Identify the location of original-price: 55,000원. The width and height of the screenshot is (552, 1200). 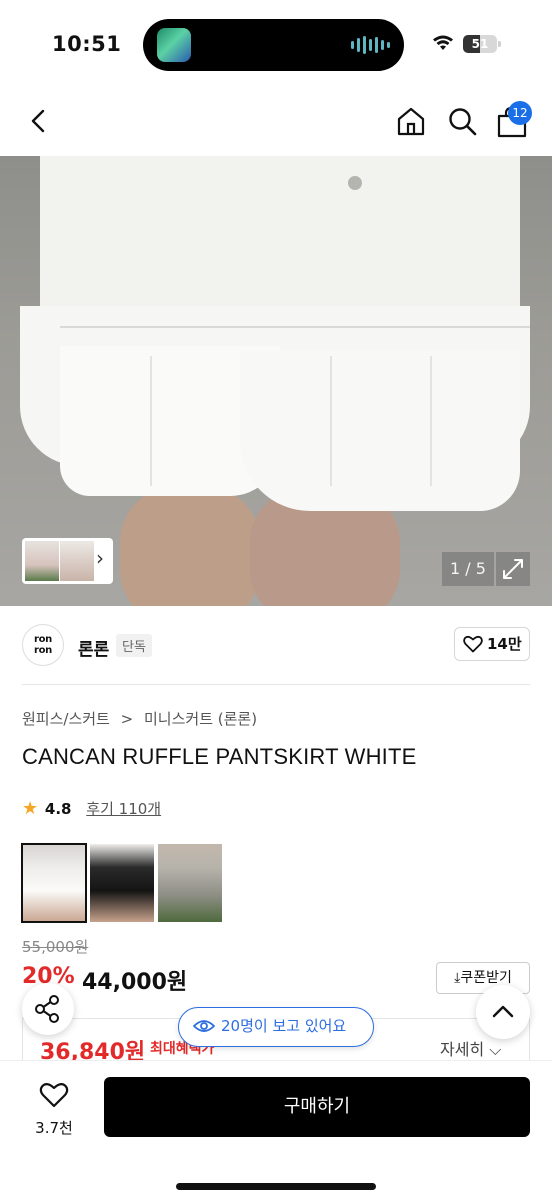
(55, 947).